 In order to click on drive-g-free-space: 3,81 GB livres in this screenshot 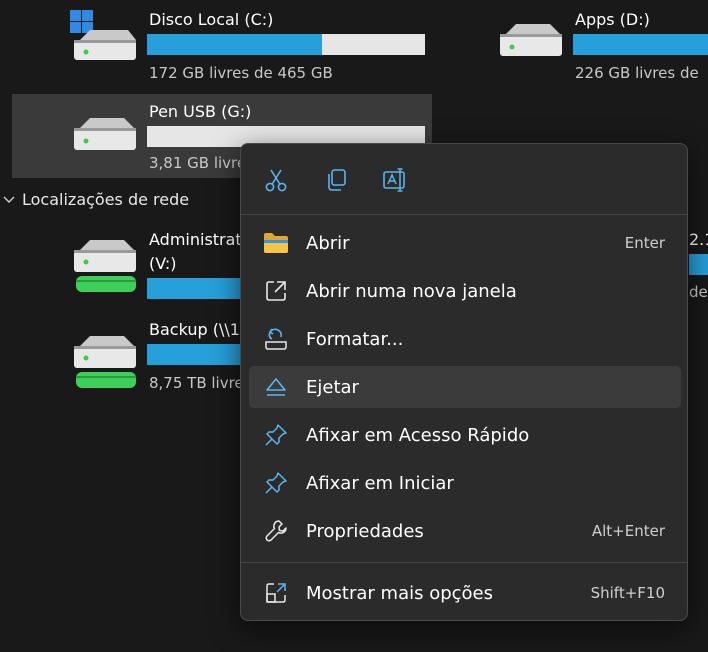, I will do `click(201, 163)`.